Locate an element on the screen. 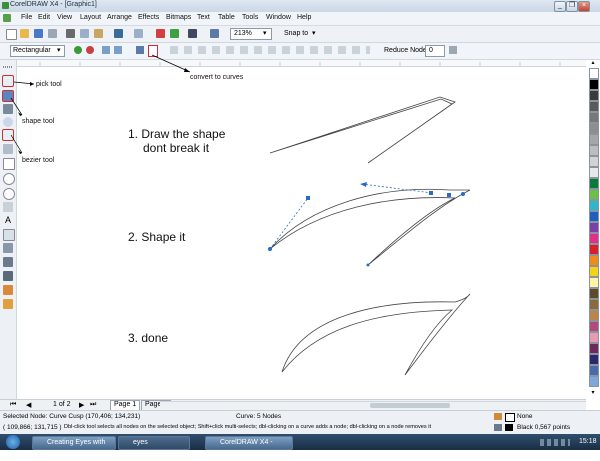 This screenshot has width=600, height=461. bezier-tool-note: bezier tool is located at coordinates (38, 160).